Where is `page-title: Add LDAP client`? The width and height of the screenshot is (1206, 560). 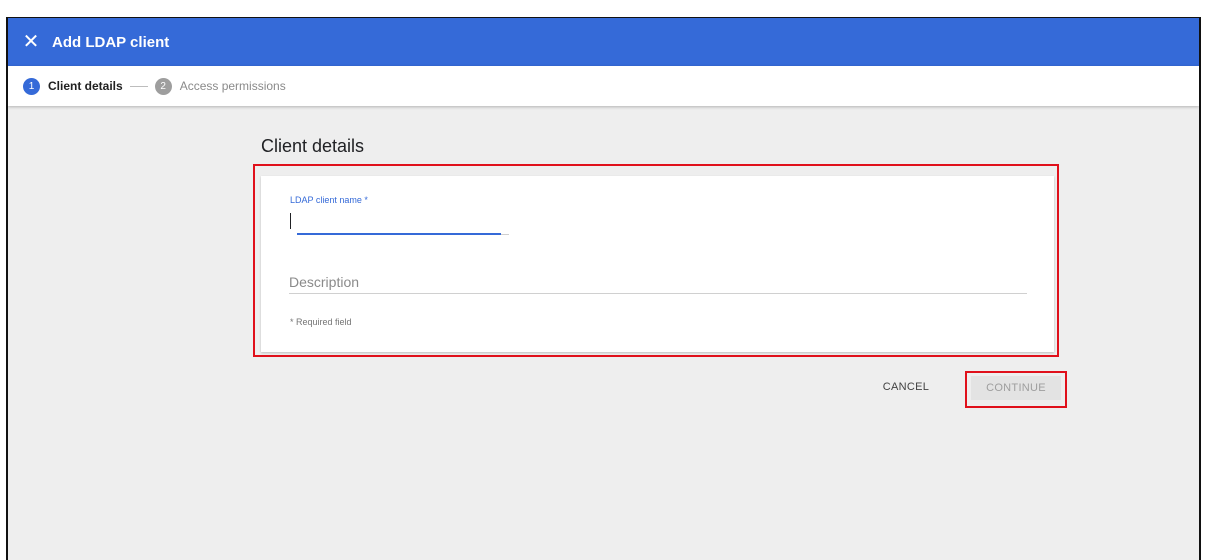
page-title: Add LDAP client is located at coordinates (111, 42).